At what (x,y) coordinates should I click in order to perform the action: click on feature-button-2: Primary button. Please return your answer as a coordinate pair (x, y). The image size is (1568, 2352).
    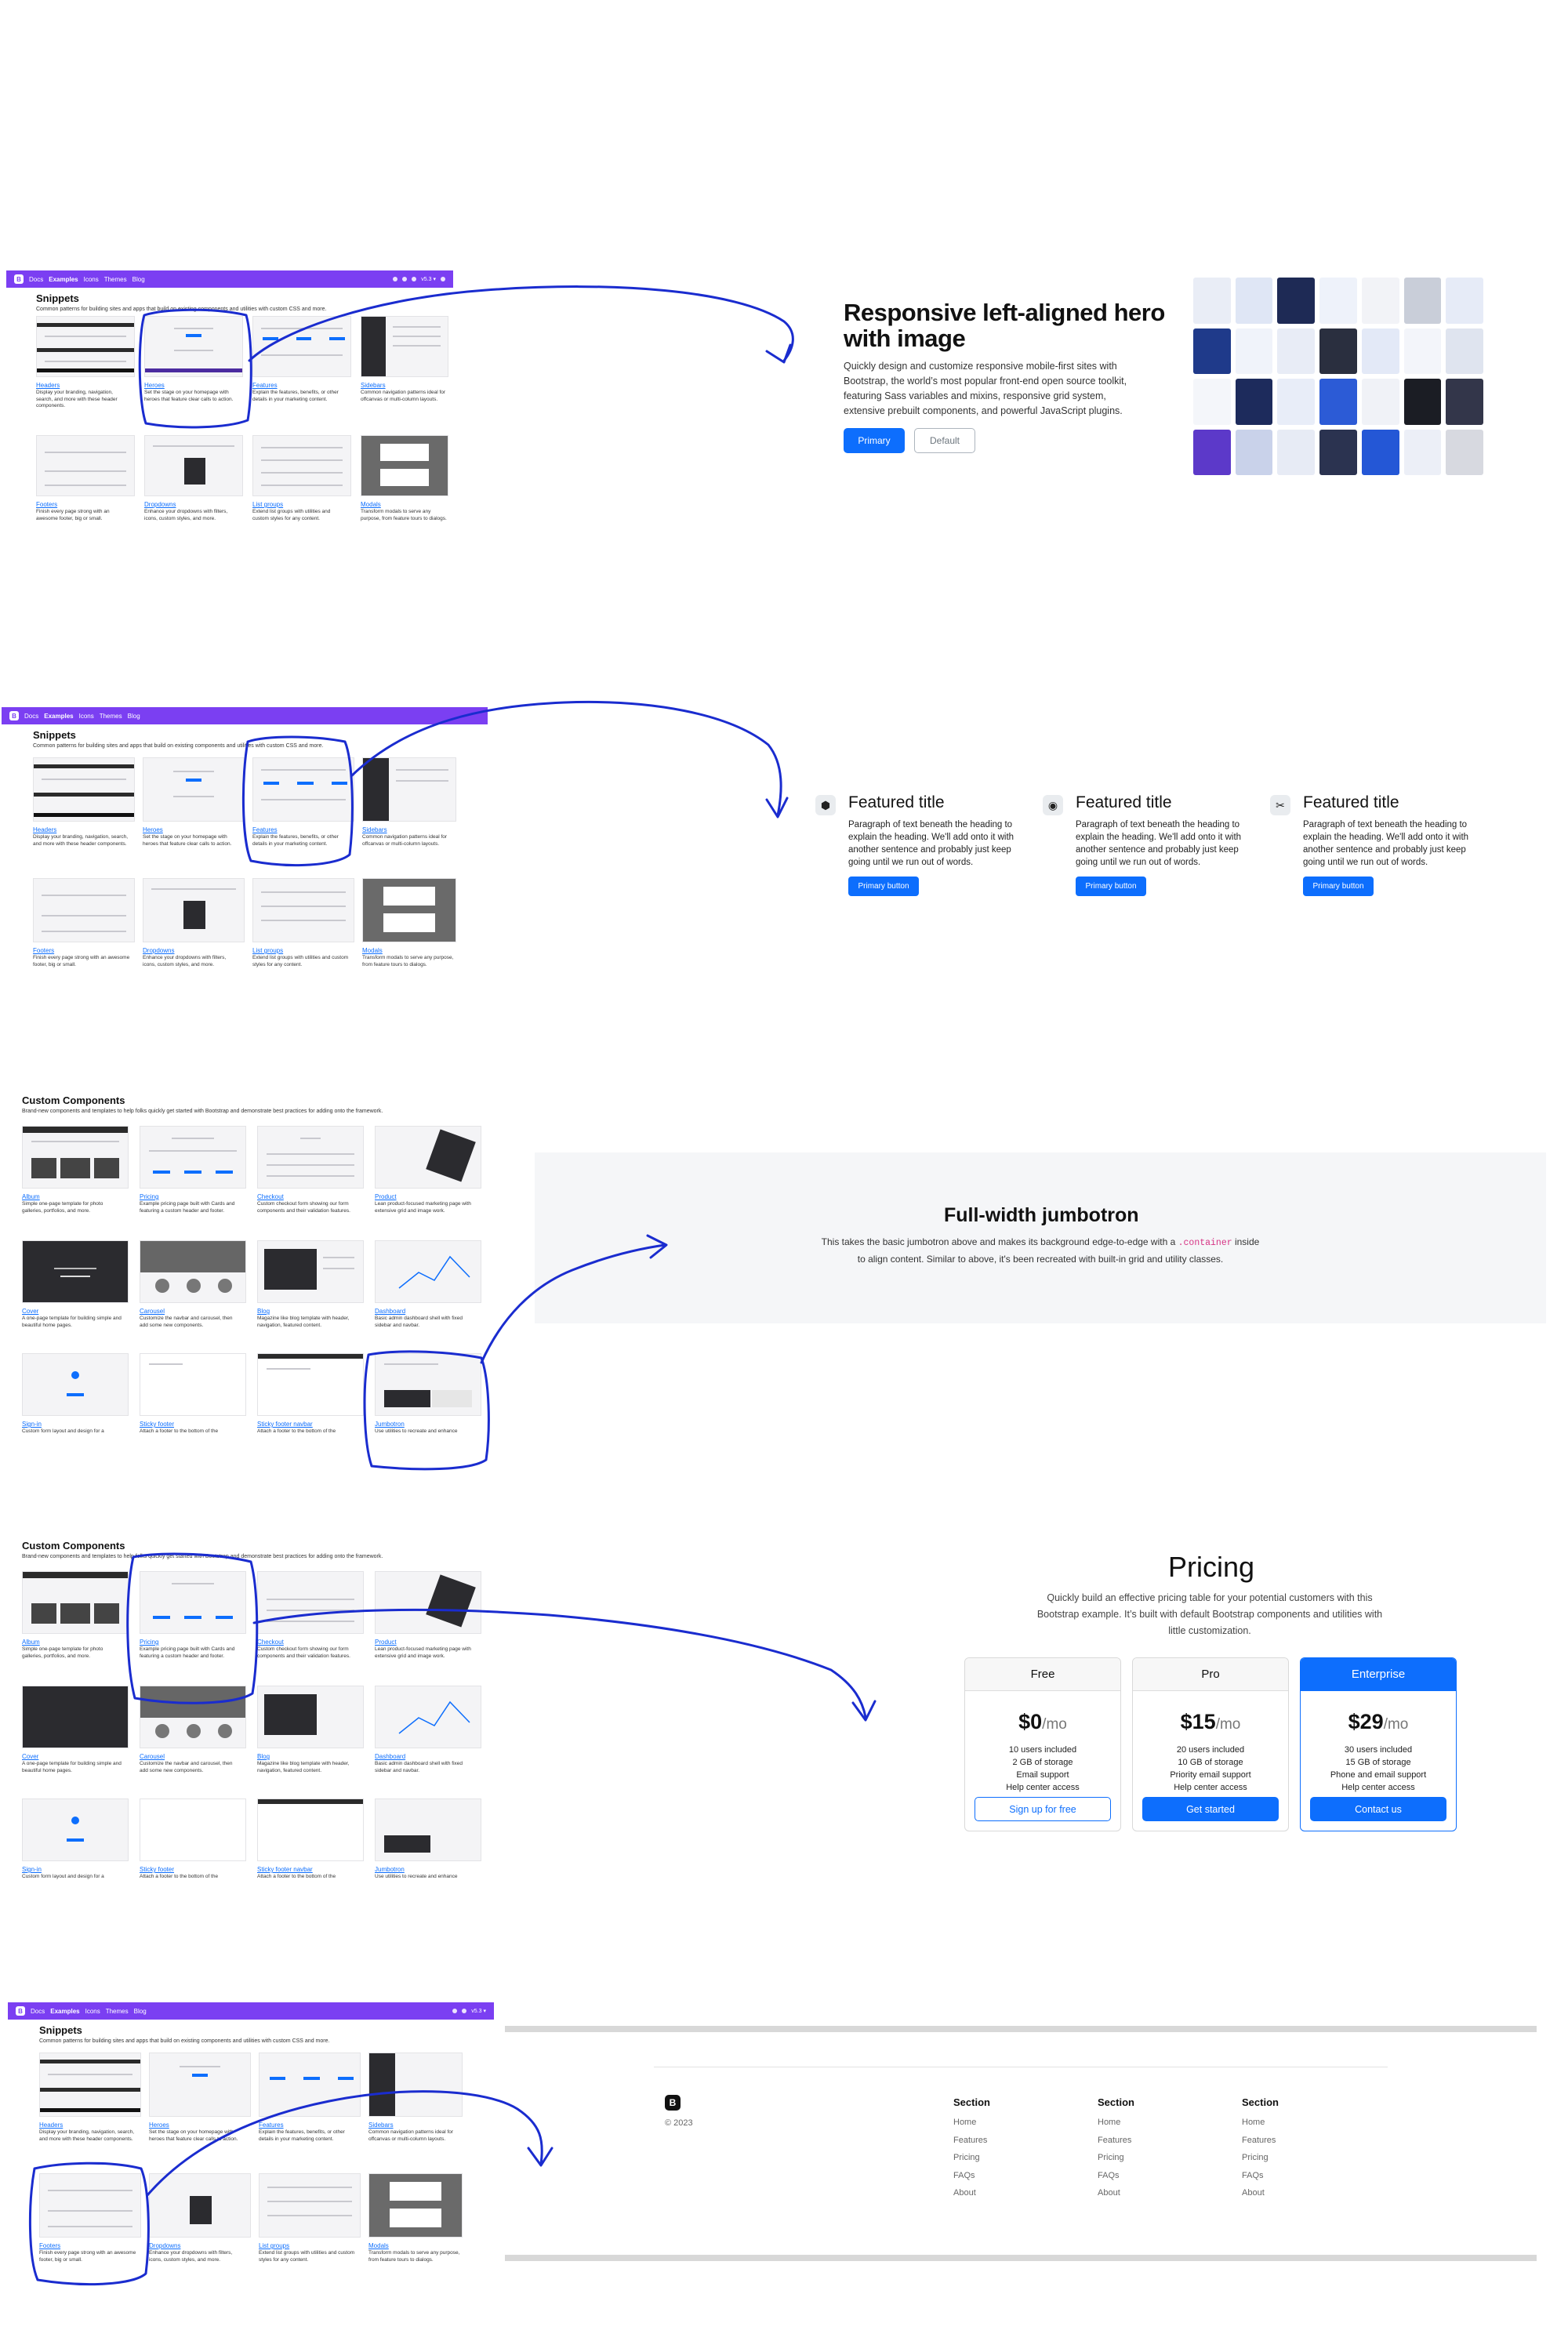
    Looking at the image, I should click on (1111, 886).